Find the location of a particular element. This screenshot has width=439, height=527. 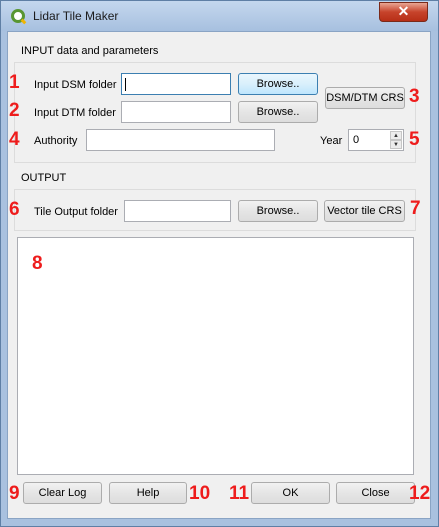

qgis-icon is located at coordinates (18, 16).